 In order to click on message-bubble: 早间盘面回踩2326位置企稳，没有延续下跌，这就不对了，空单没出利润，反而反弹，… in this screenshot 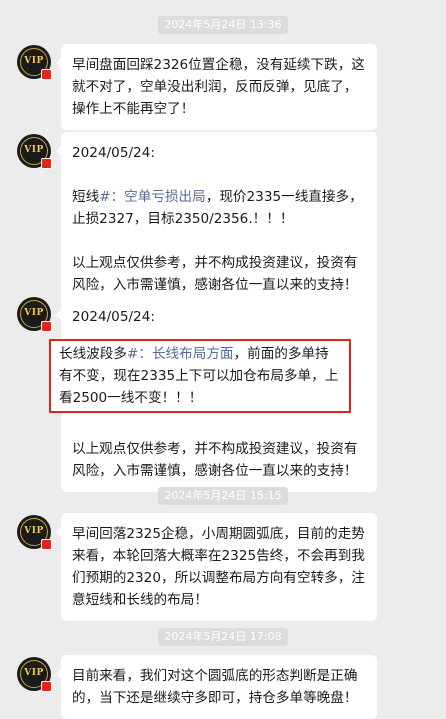, I will do `click(216, 87)`.